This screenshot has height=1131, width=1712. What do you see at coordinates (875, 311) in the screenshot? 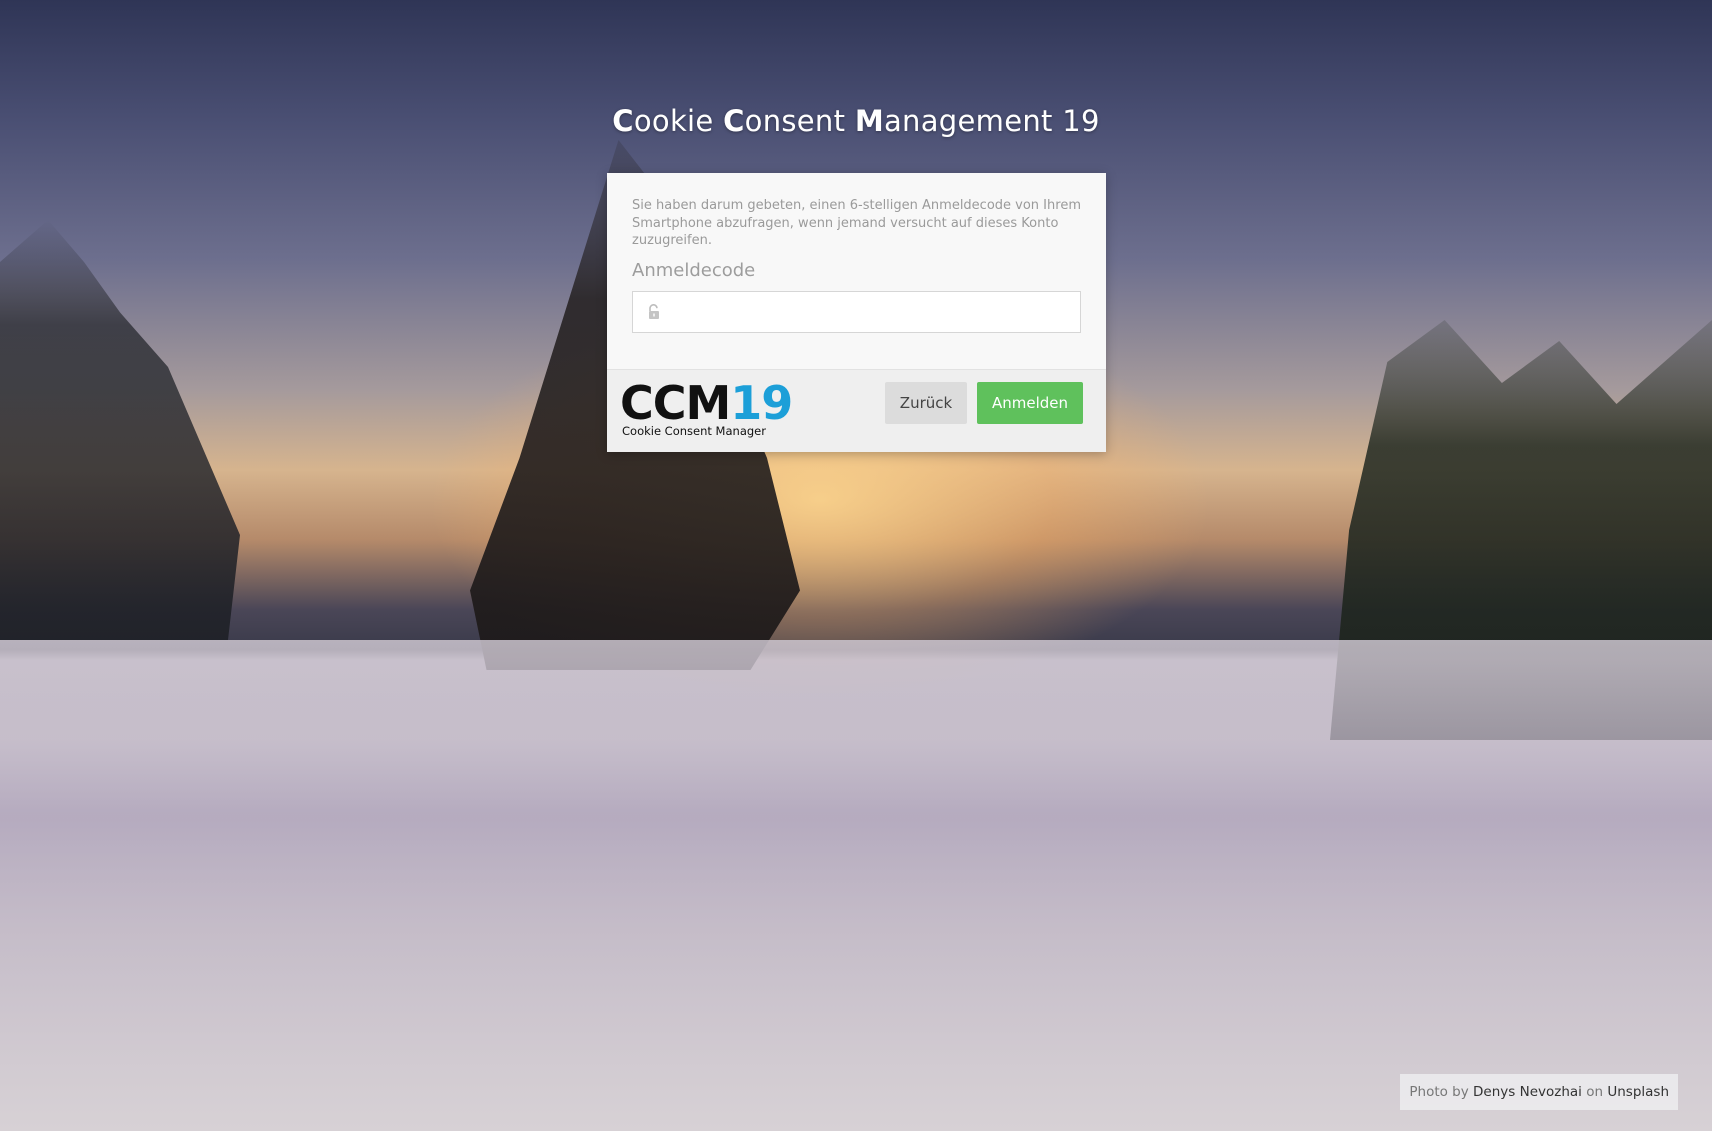
I see `code-input` at bounding box center [875, 311].